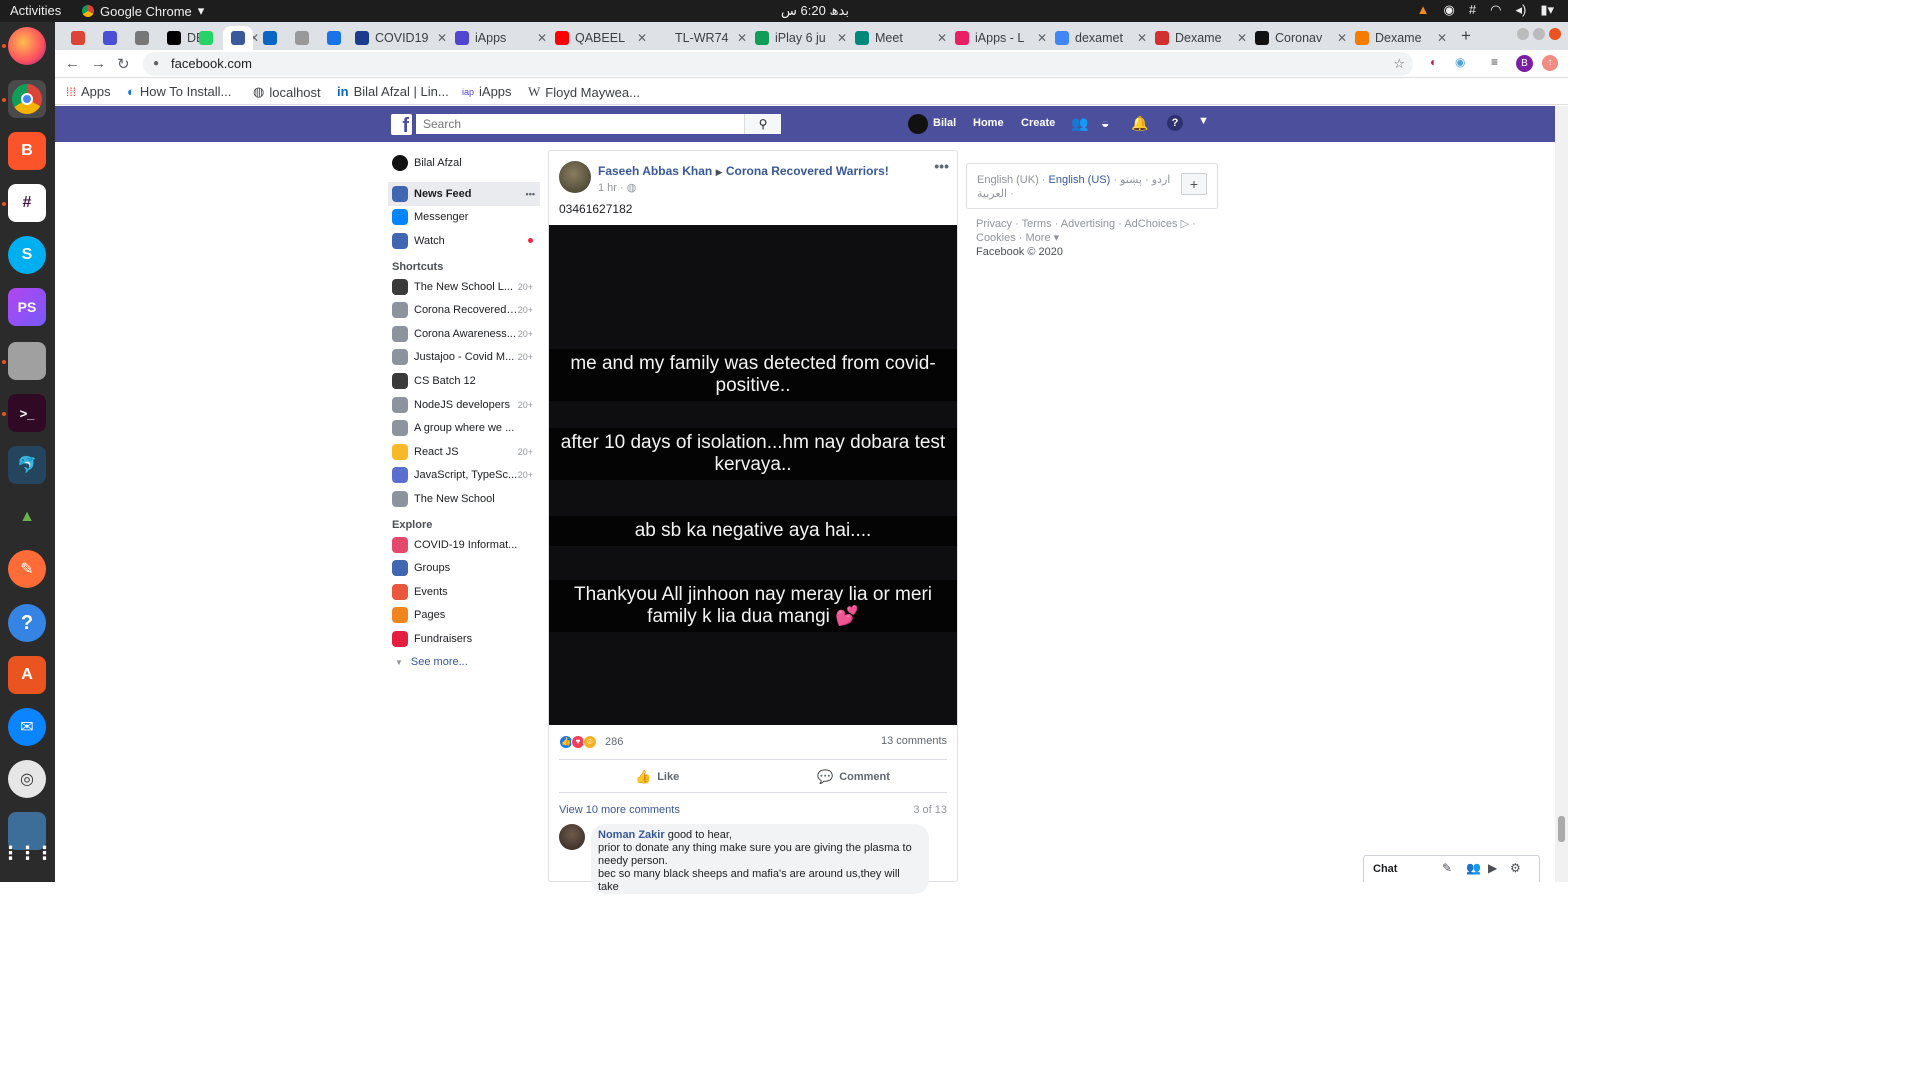  I want to click on slack-icon: #, so click(1472, 10).